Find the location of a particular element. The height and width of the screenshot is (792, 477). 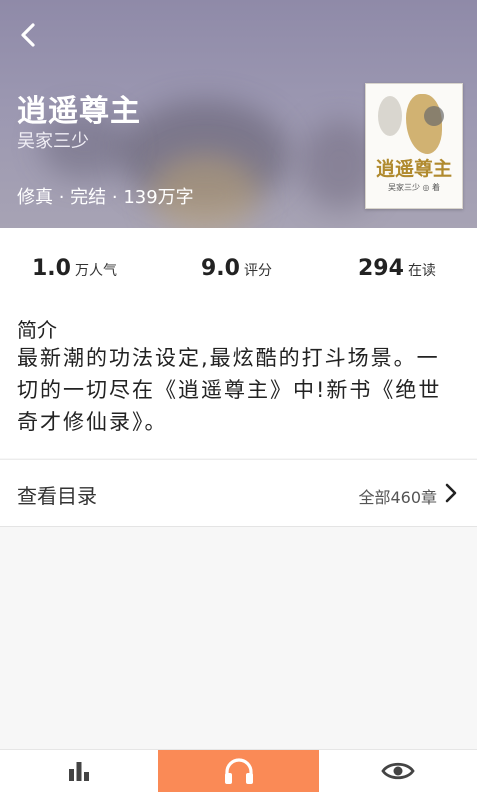

stat-unit: 在读 is located at coordinates (421, 271).